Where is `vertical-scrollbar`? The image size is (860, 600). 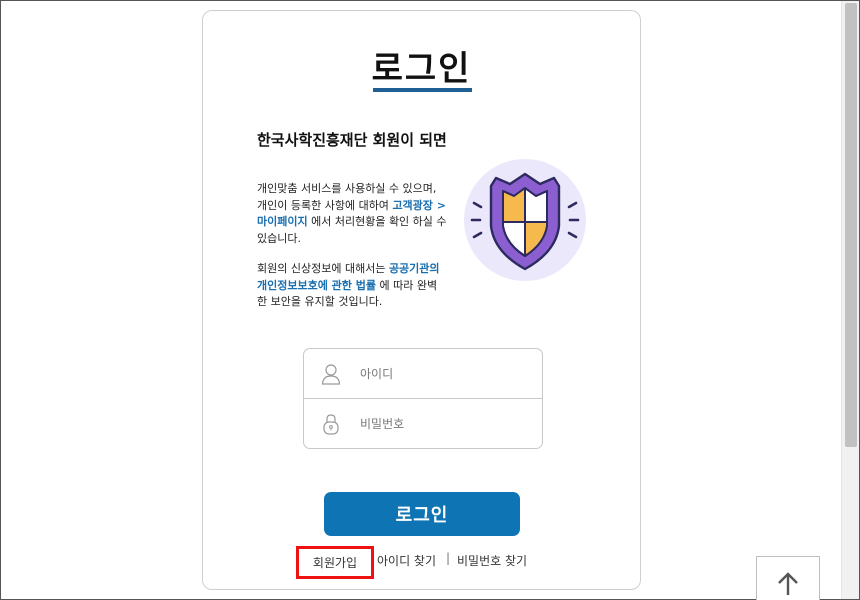
vertical-scrollbar is located at coordinates (850, 300).